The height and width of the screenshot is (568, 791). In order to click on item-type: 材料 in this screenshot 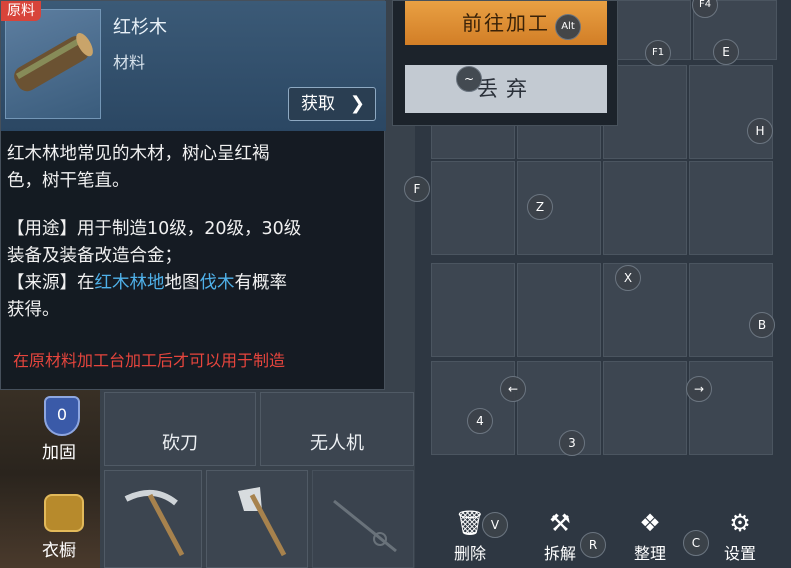, I will do `click(129, 62)`.